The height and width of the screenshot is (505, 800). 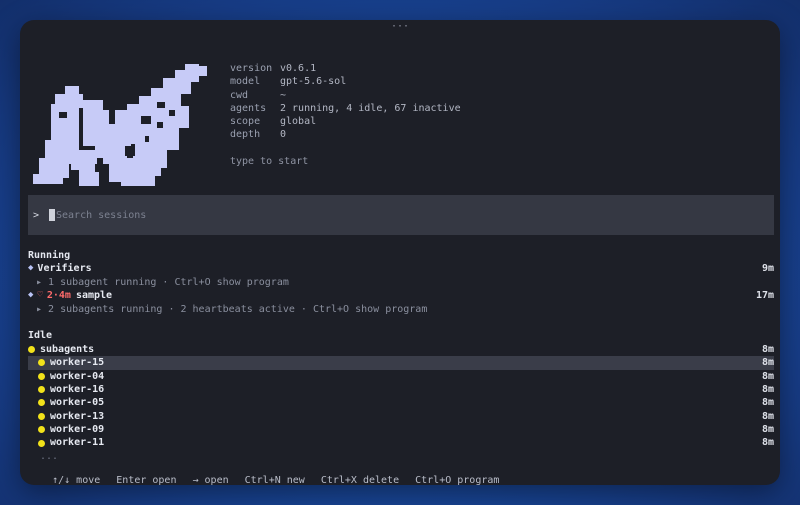 What do you see at coordinates (120, 125) in the screenshot?
I see `pixel-logo` at bounding box center [120, 125].